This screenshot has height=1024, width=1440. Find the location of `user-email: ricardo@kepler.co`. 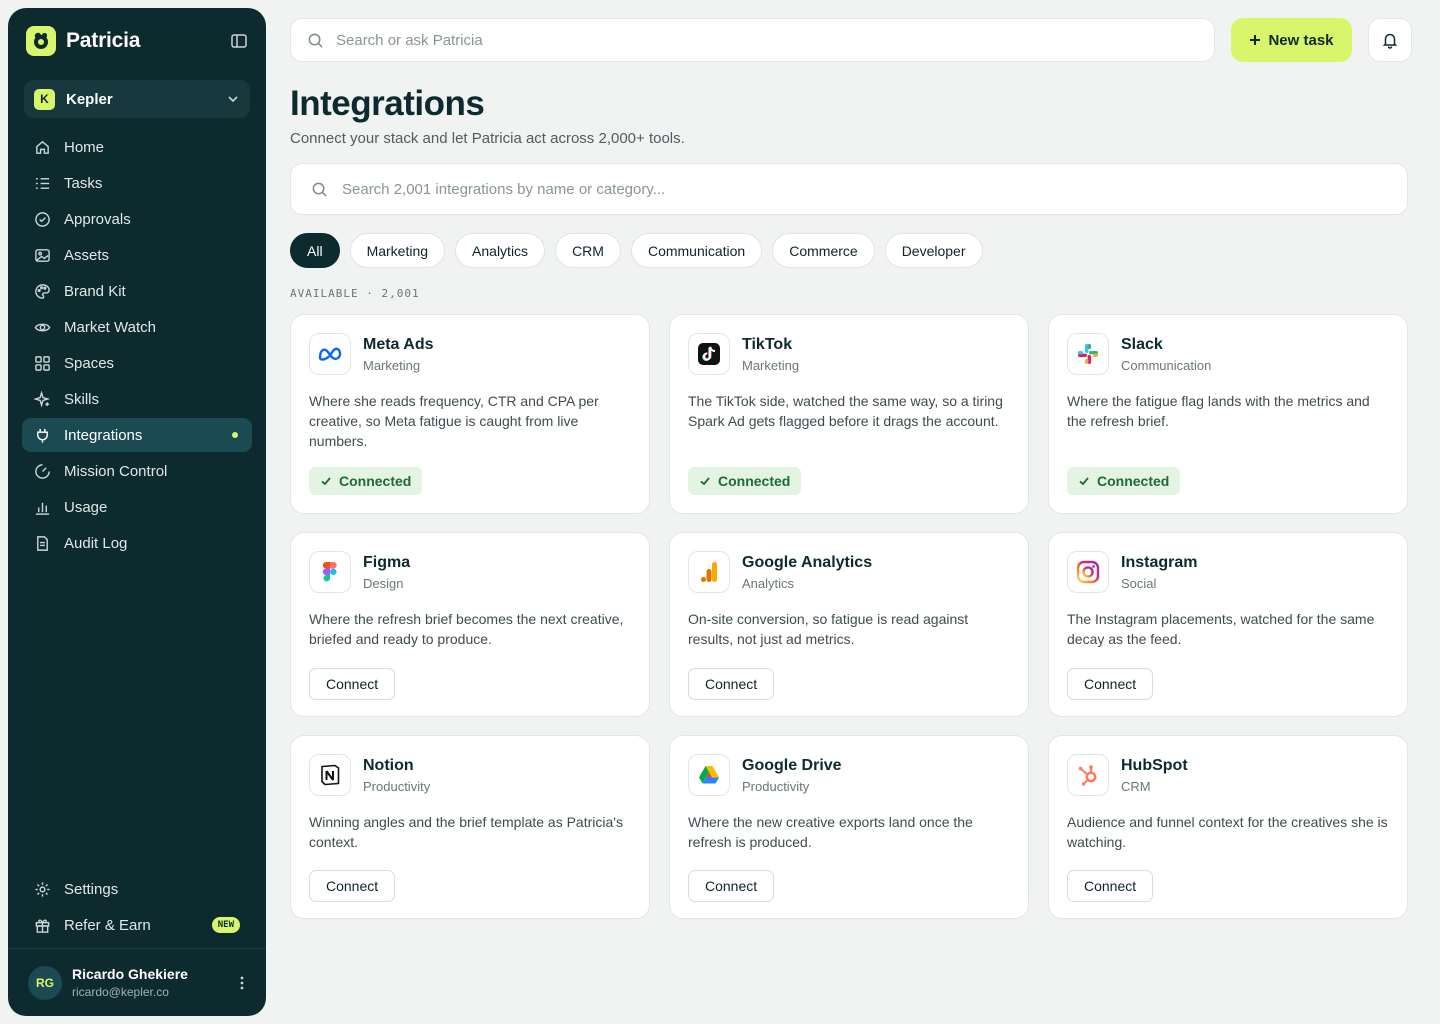

user-email: ricardo@kepler.co is located at coordinates (120, 992).